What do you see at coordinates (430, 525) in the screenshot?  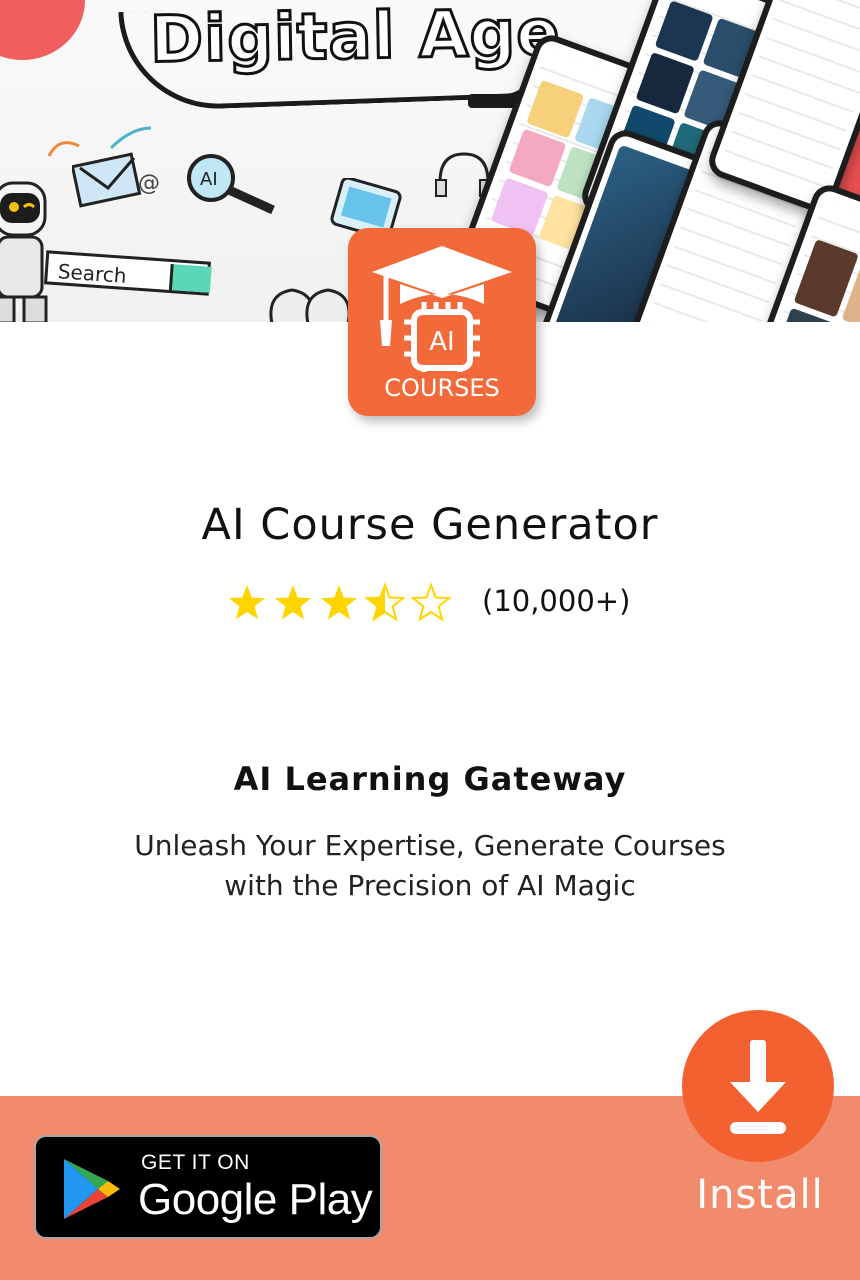 I see `app-title: AI Course Generator` at bounding box center [430, 525].